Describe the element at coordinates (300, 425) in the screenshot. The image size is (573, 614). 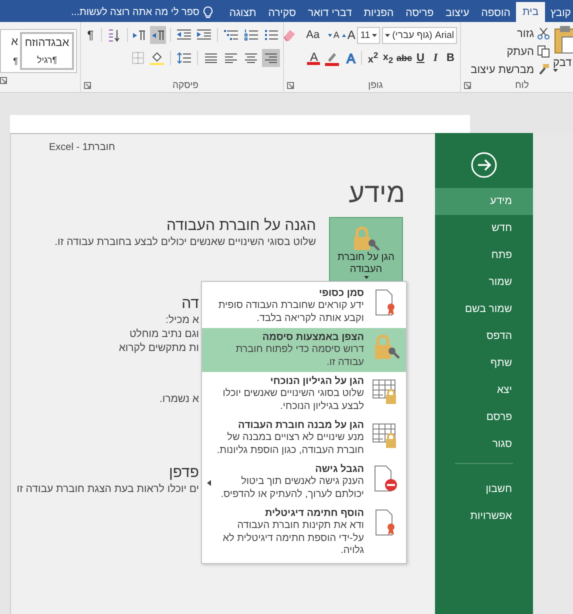
I see `menu-item-title: הגן על מבנה חוברת העבודה` at that location.